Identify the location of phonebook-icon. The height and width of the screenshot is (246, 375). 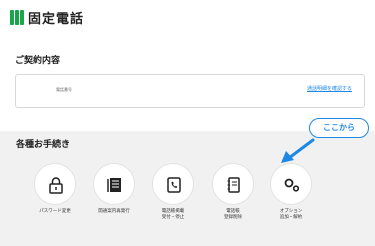
(174, 185).